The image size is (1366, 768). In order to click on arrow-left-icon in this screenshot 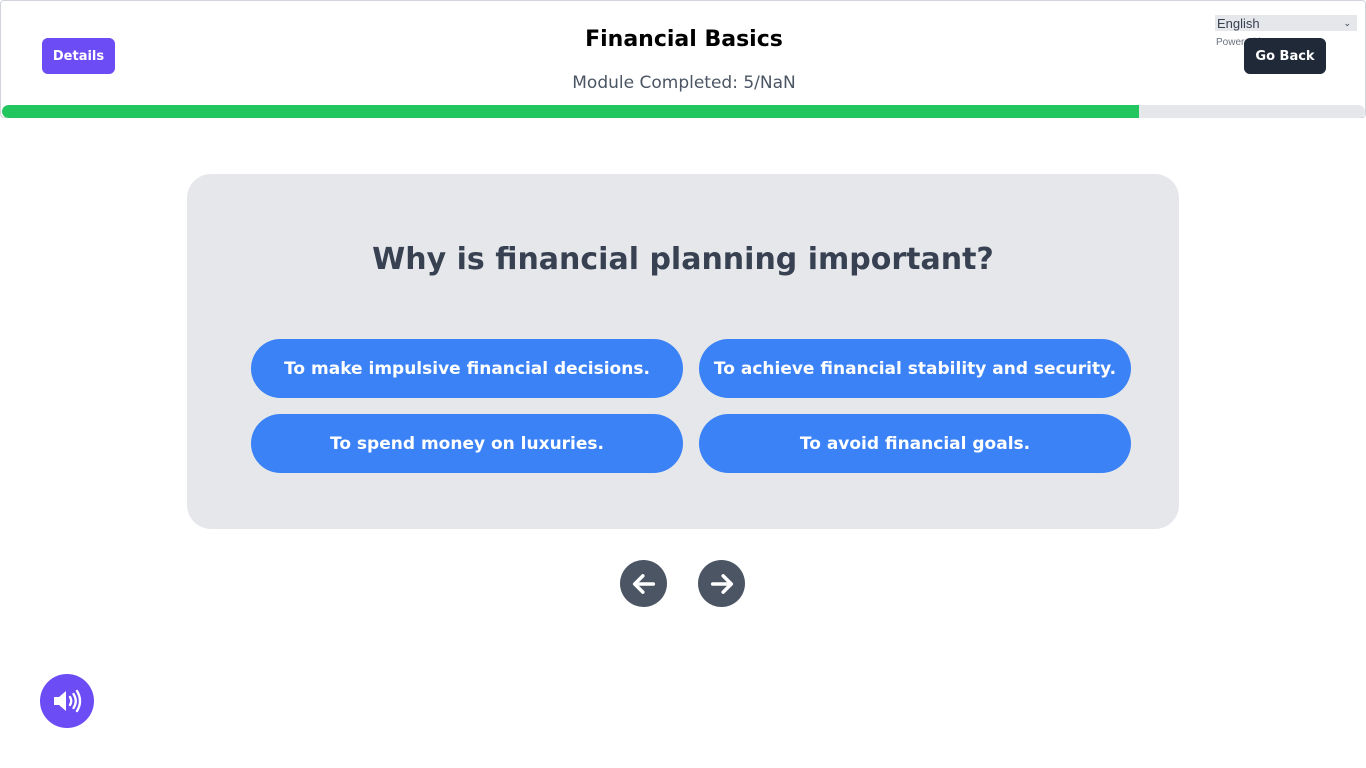, I will do `click(643, 583)`.